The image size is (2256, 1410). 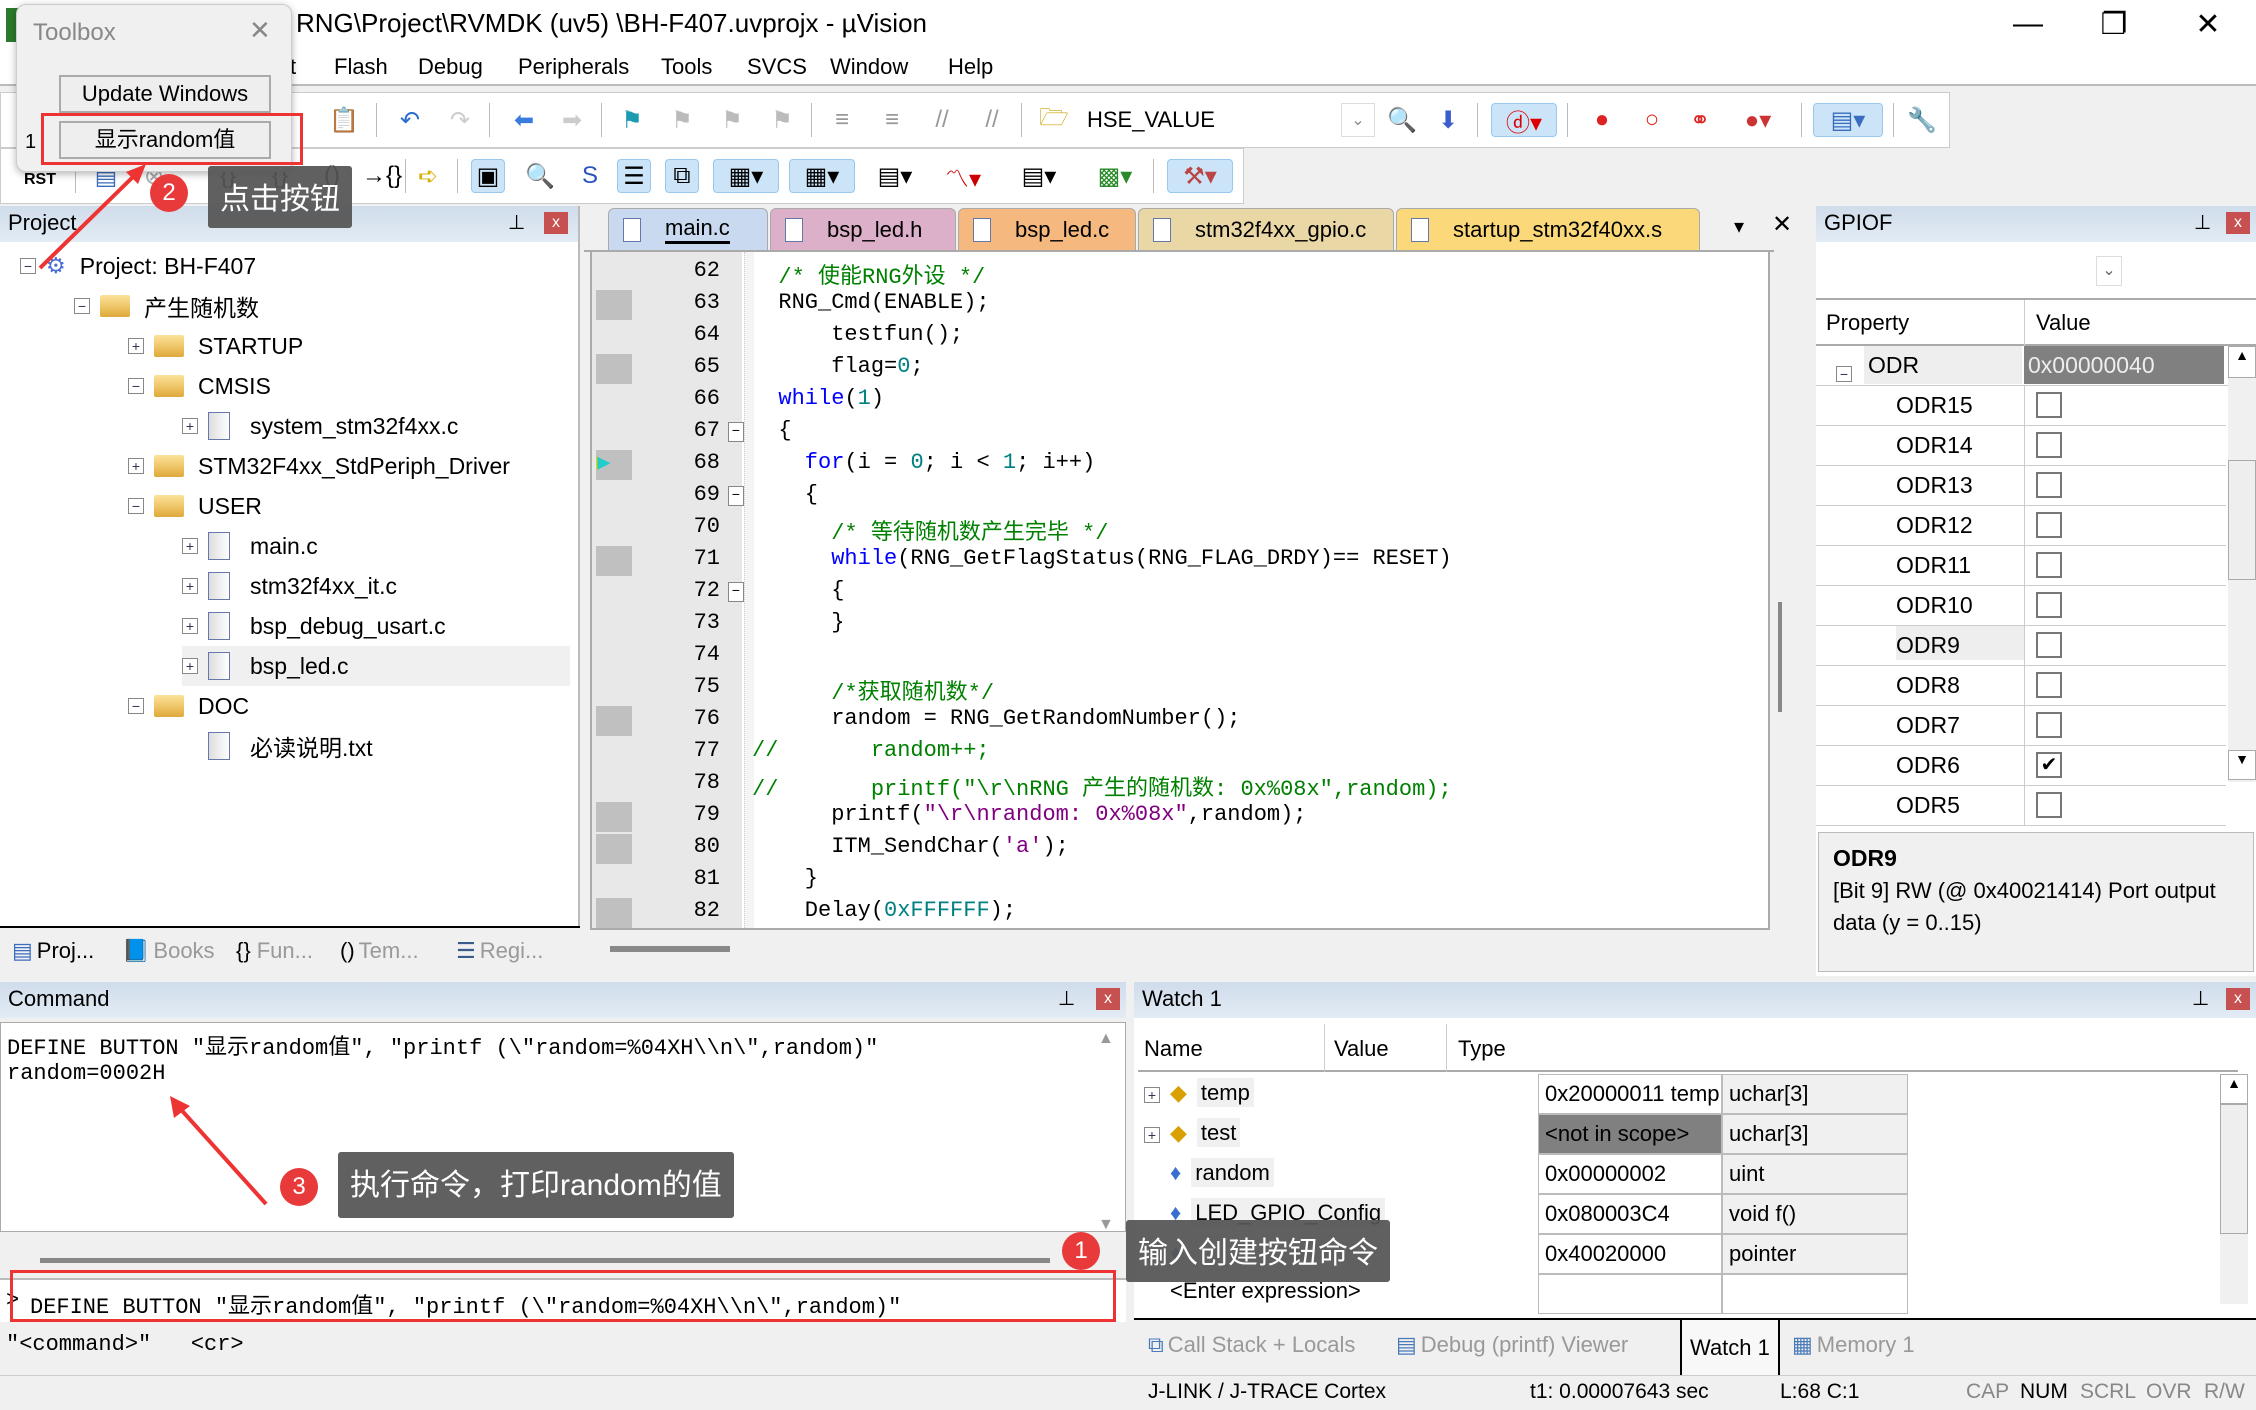 I want to click on tree-item: − 产生随机数, so click(x=166, y=306).